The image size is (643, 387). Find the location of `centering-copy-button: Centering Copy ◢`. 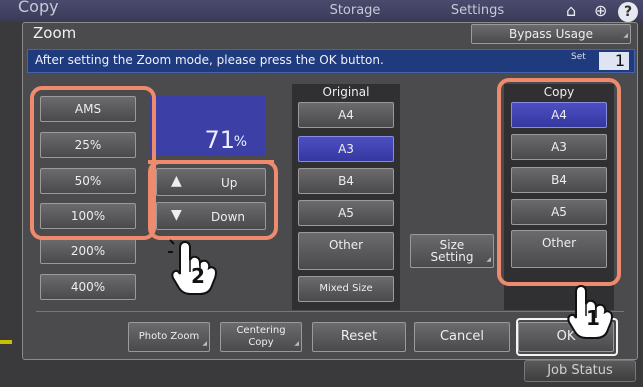

centering-copy-button: Centering Copy ◢ is located at coordinates (261, 337).